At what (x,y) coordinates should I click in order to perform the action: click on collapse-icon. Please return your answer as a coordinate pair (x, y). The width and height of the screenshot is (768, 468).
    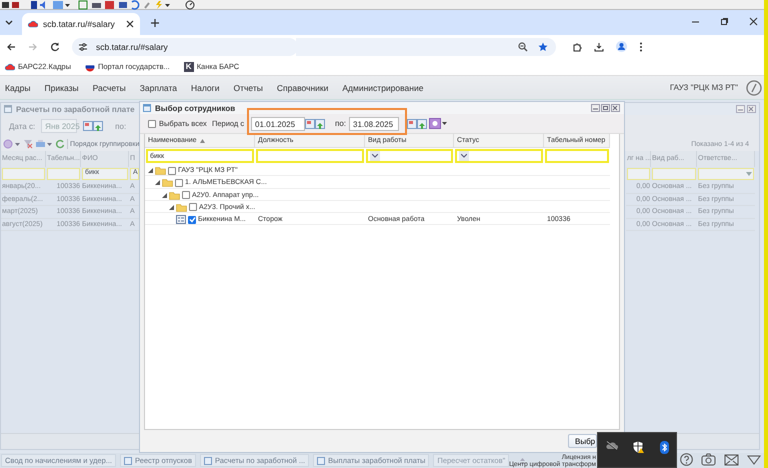
    Looking at the image, I should click on (754, 459).